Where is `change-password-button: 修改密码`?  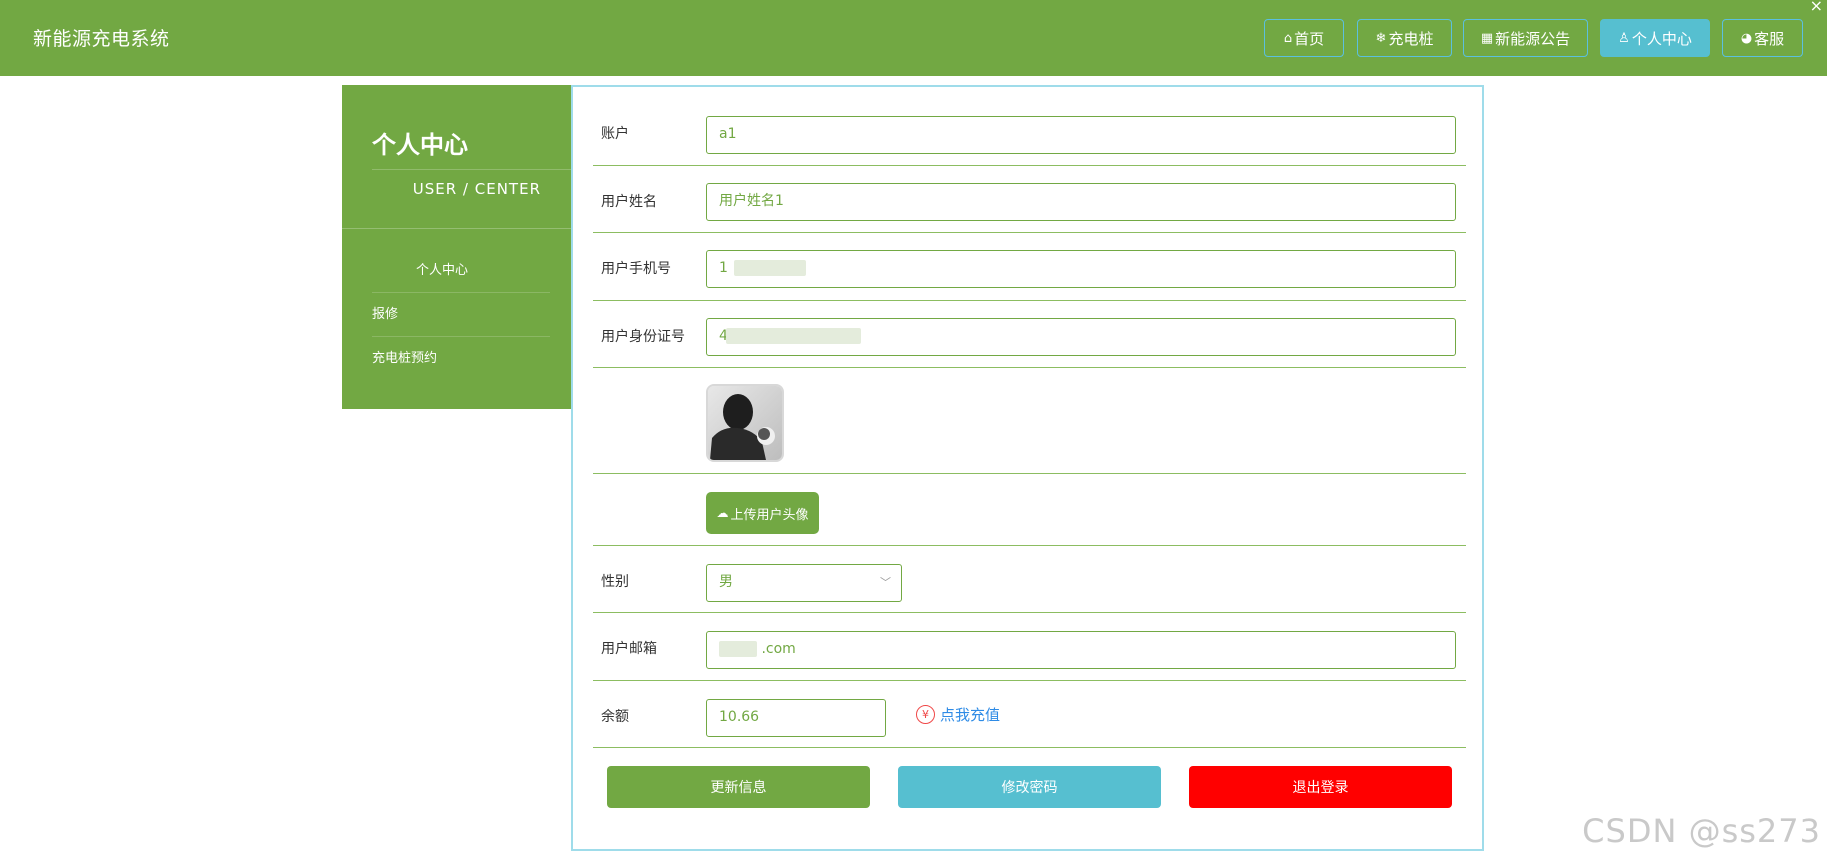 change-password-button: 修改密码 is located at coordinates (1029, 787).